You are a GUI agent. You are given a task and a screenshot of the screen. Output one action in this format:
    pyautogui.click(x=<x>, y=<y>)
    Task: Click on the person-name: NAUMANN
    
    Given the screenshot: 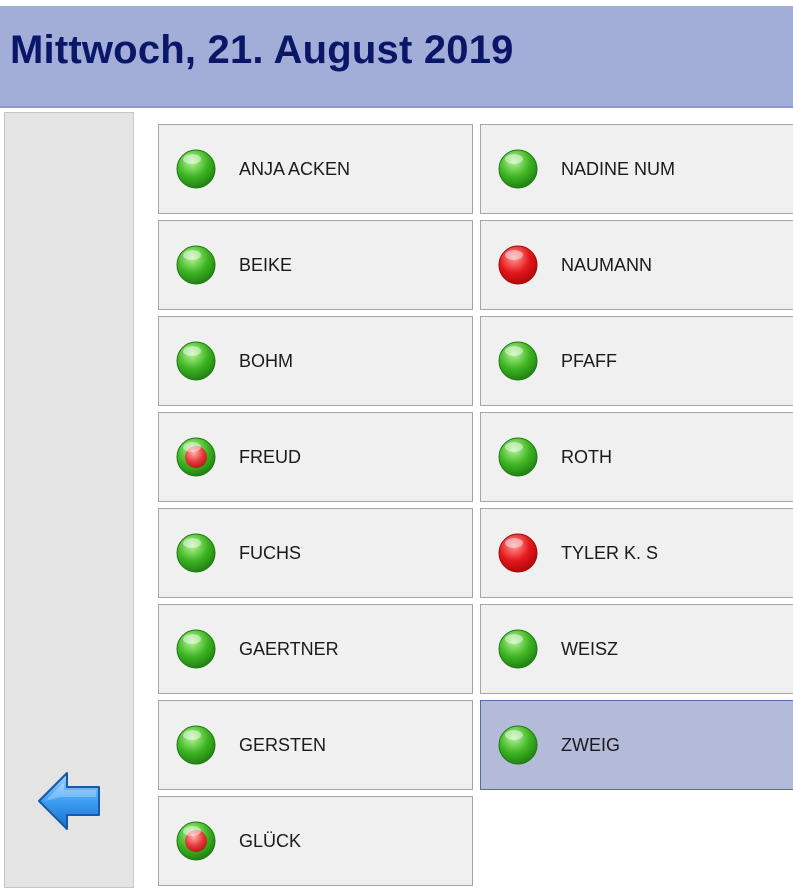 What is the action you would take?
    pyautogui.click(x=607, y=265)
    